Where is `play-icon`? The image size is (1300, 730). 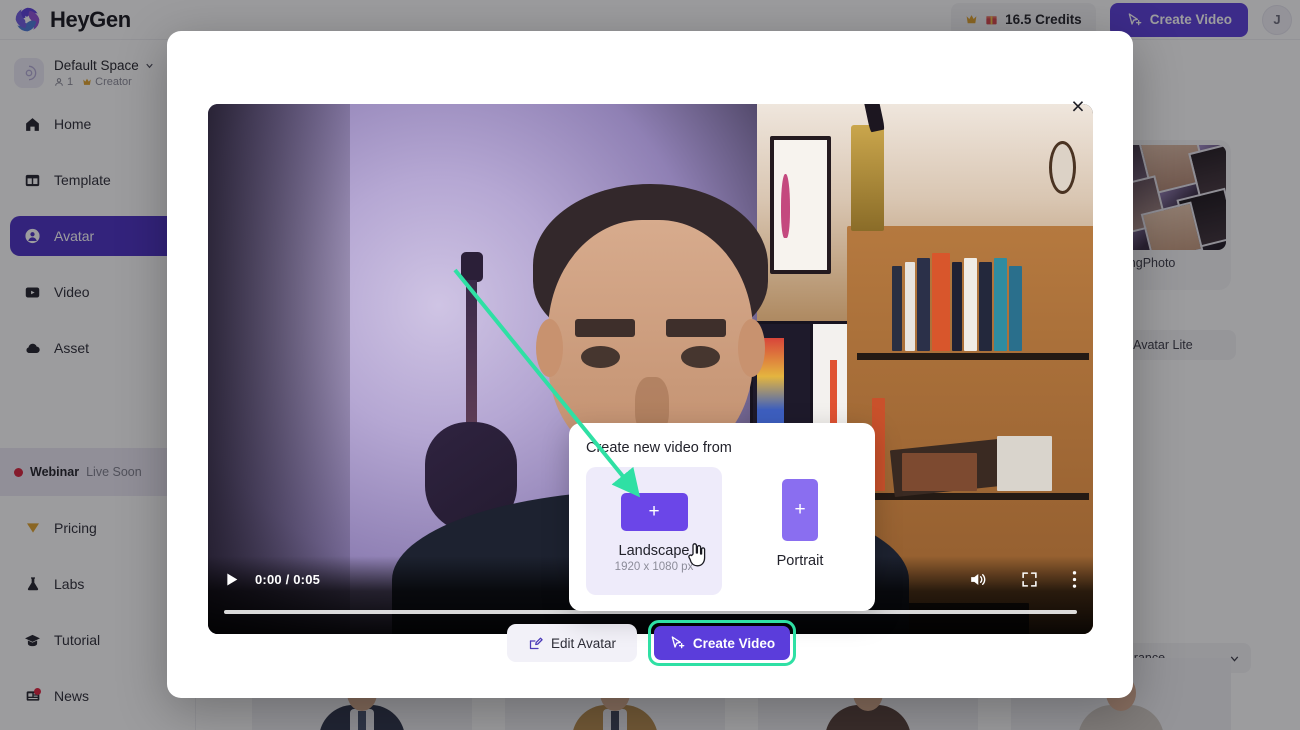 play-icon is located at coordinates (233, 580).